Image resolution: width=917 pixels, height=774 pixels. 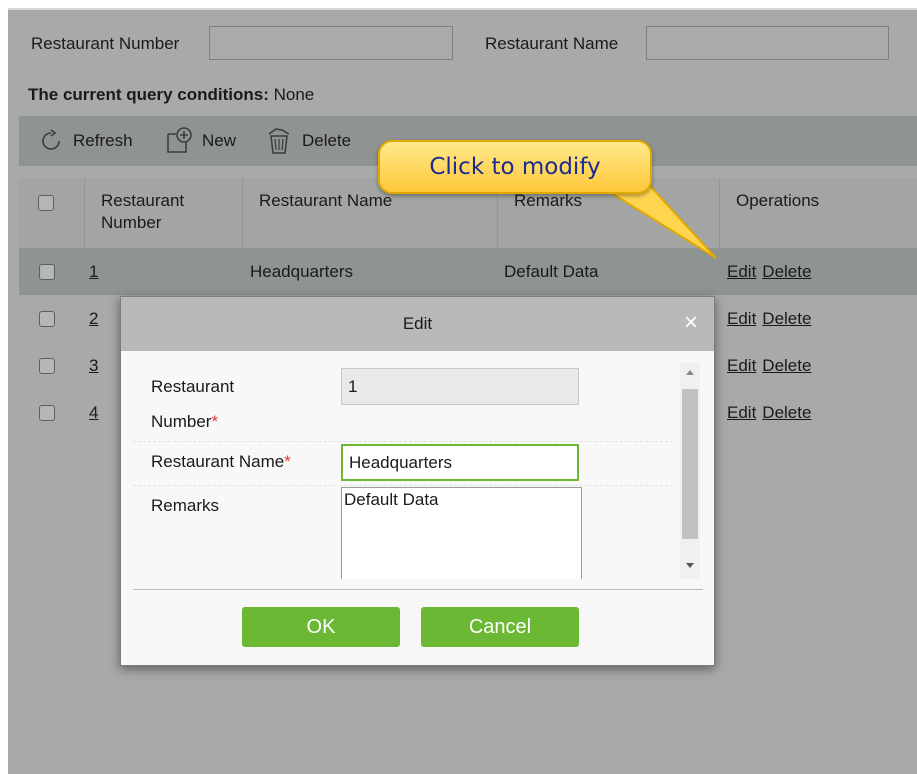 I want to click on restaurant-number-label: Restaurant Number*, so click(x=192, y=404).